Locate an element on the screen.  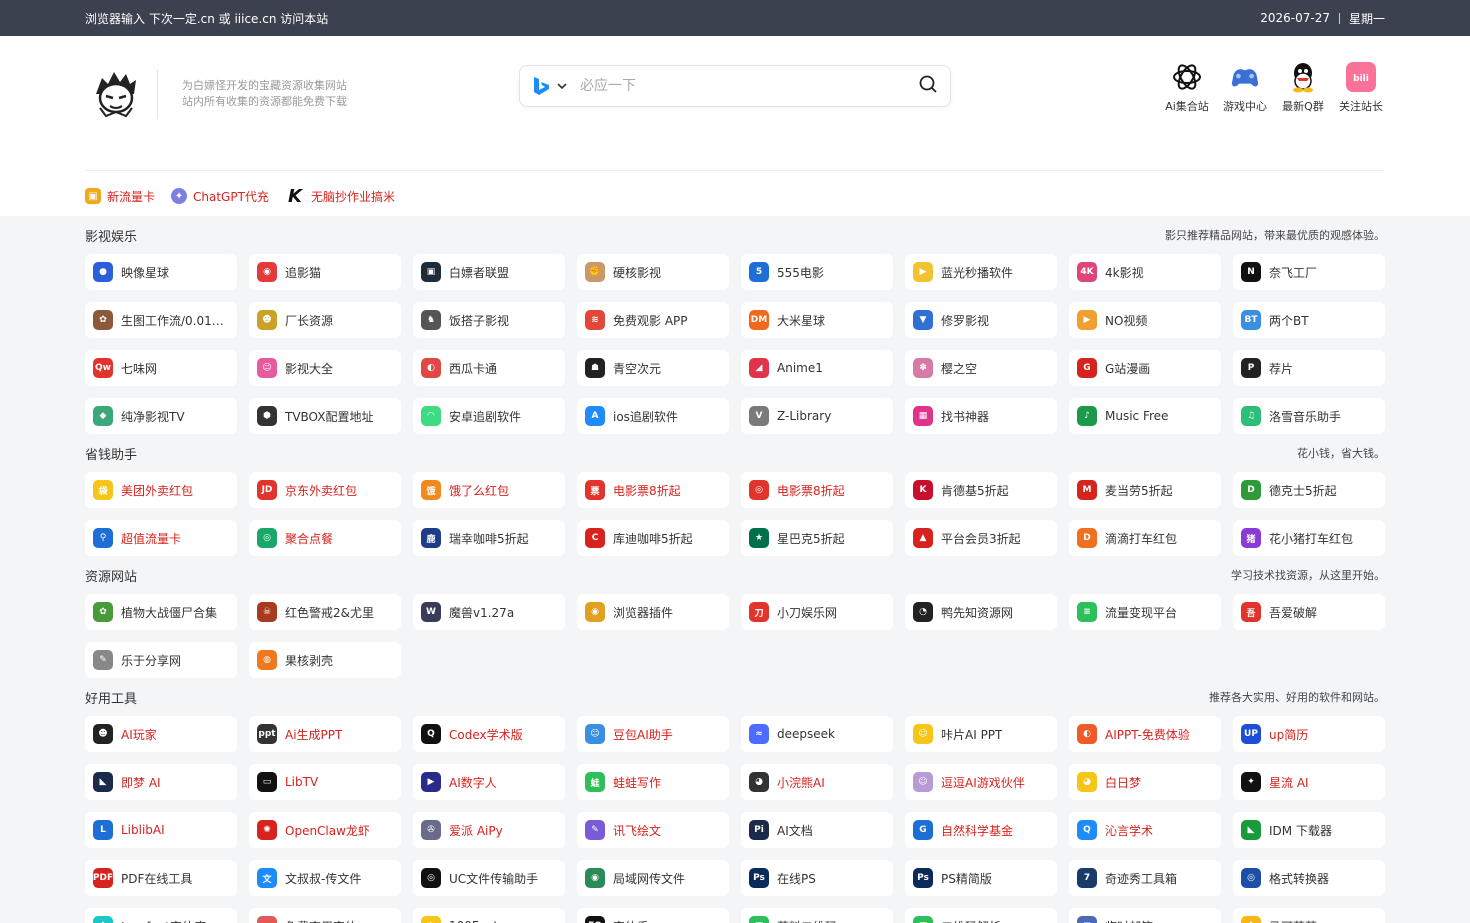
link-card: ≈ deepseek is located at coordinates (817, 734).